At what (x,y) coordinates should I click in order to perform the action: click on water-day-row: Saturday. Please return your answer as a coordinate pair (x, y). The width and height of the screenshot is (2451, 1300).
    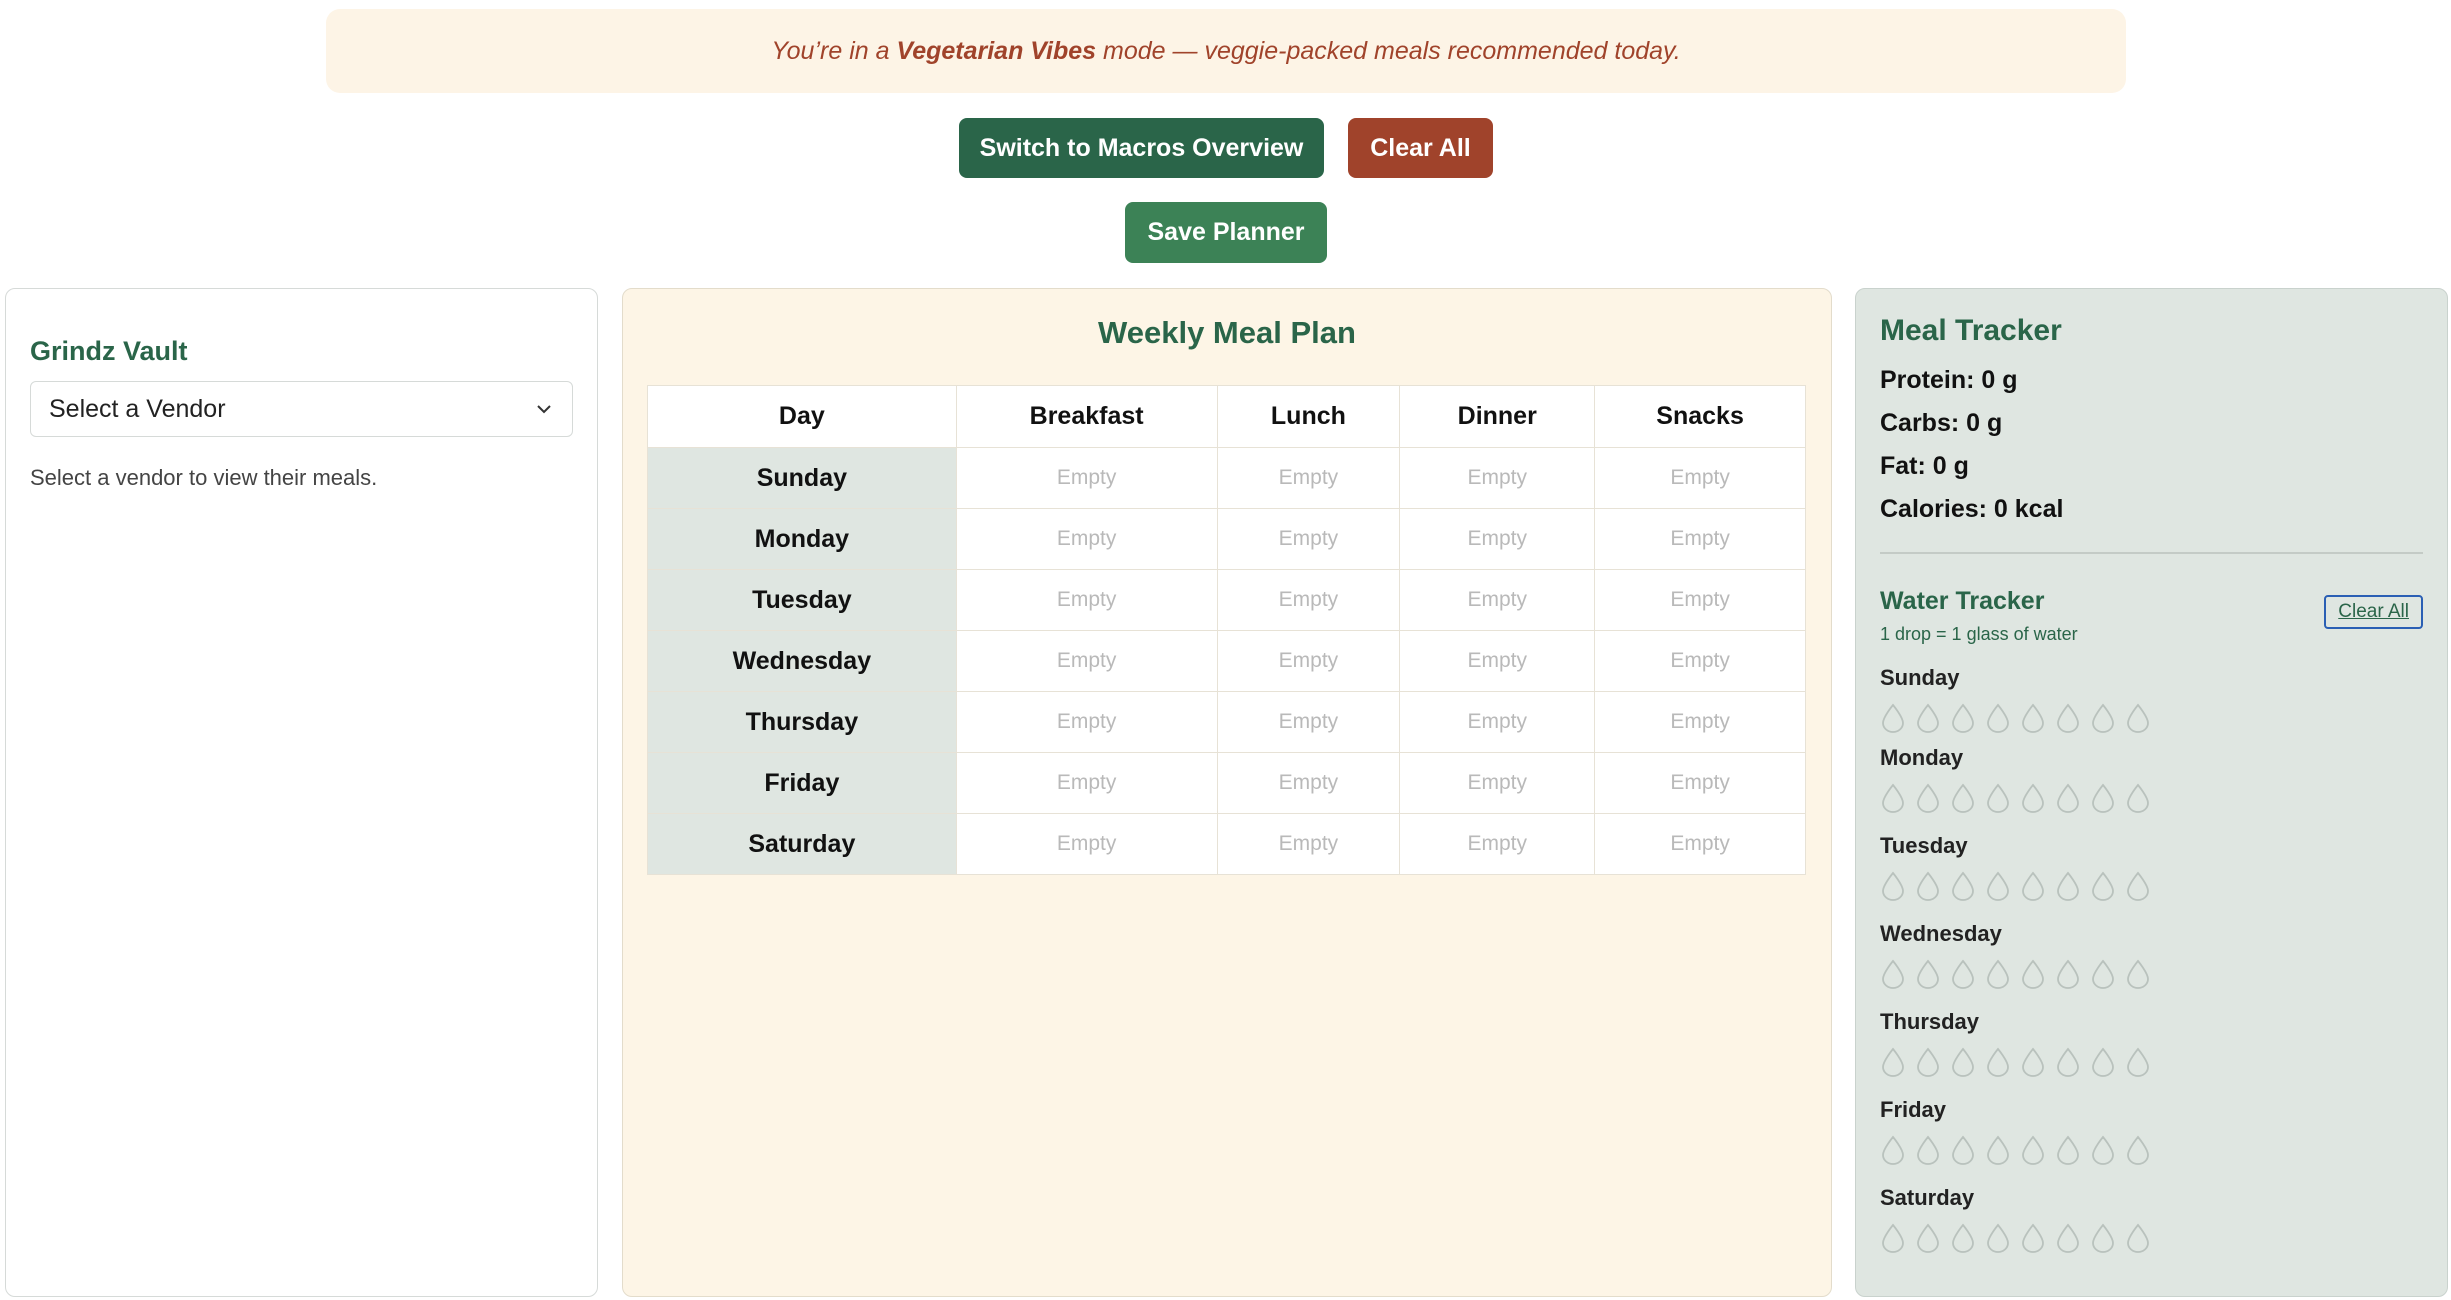
    Looking at the image, I should click on (2151, 1217).